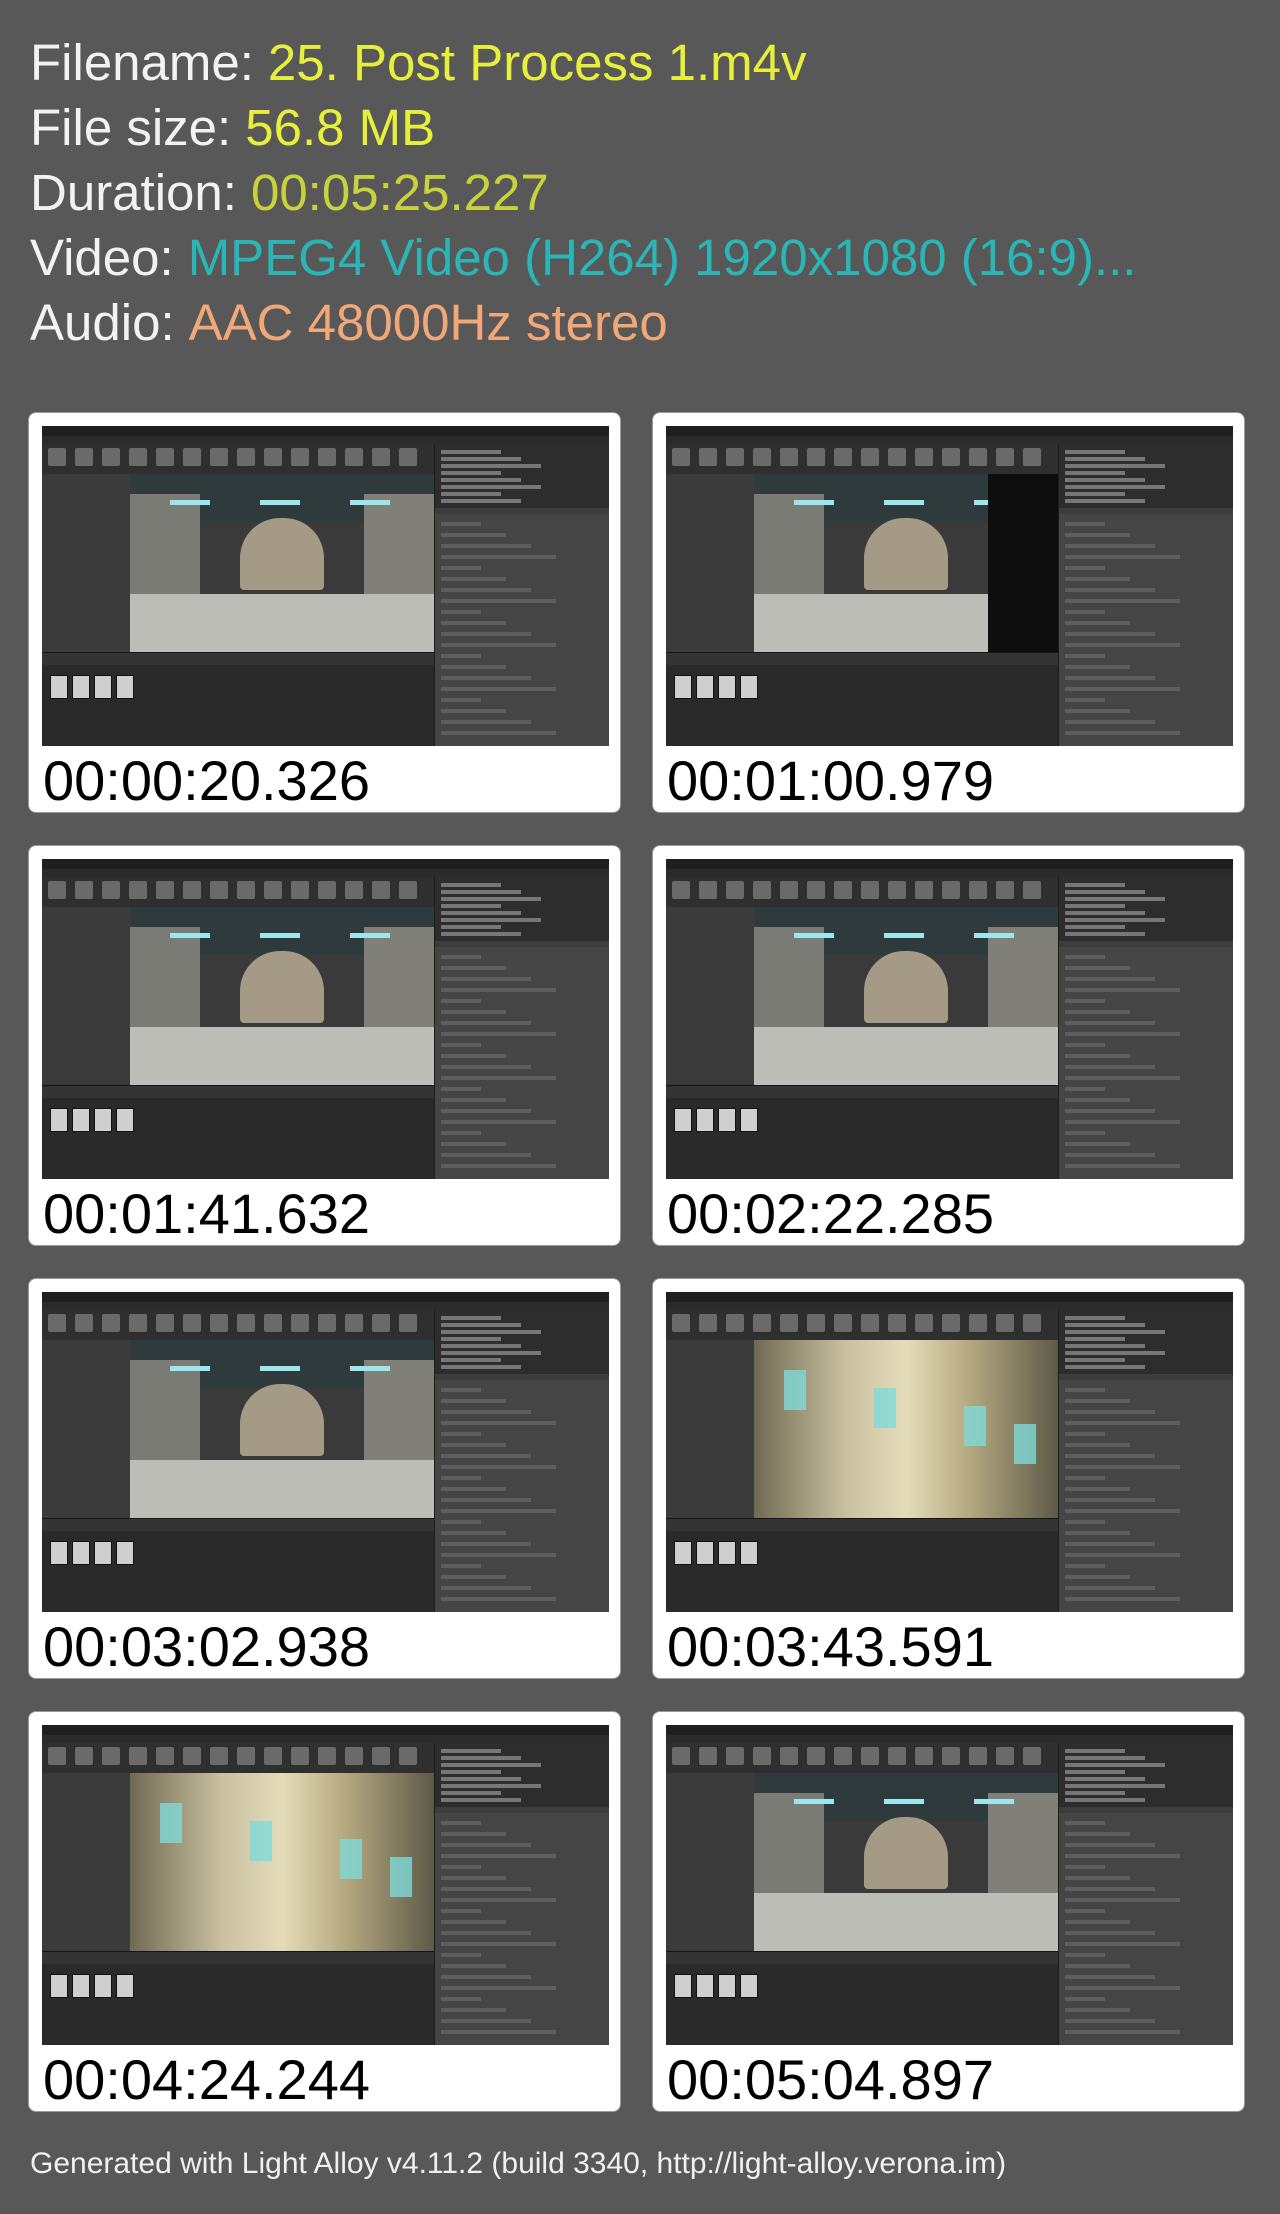  Describe the element at coordinates (949, 440) in the screenshot. I see `editor-menubar` at that location.